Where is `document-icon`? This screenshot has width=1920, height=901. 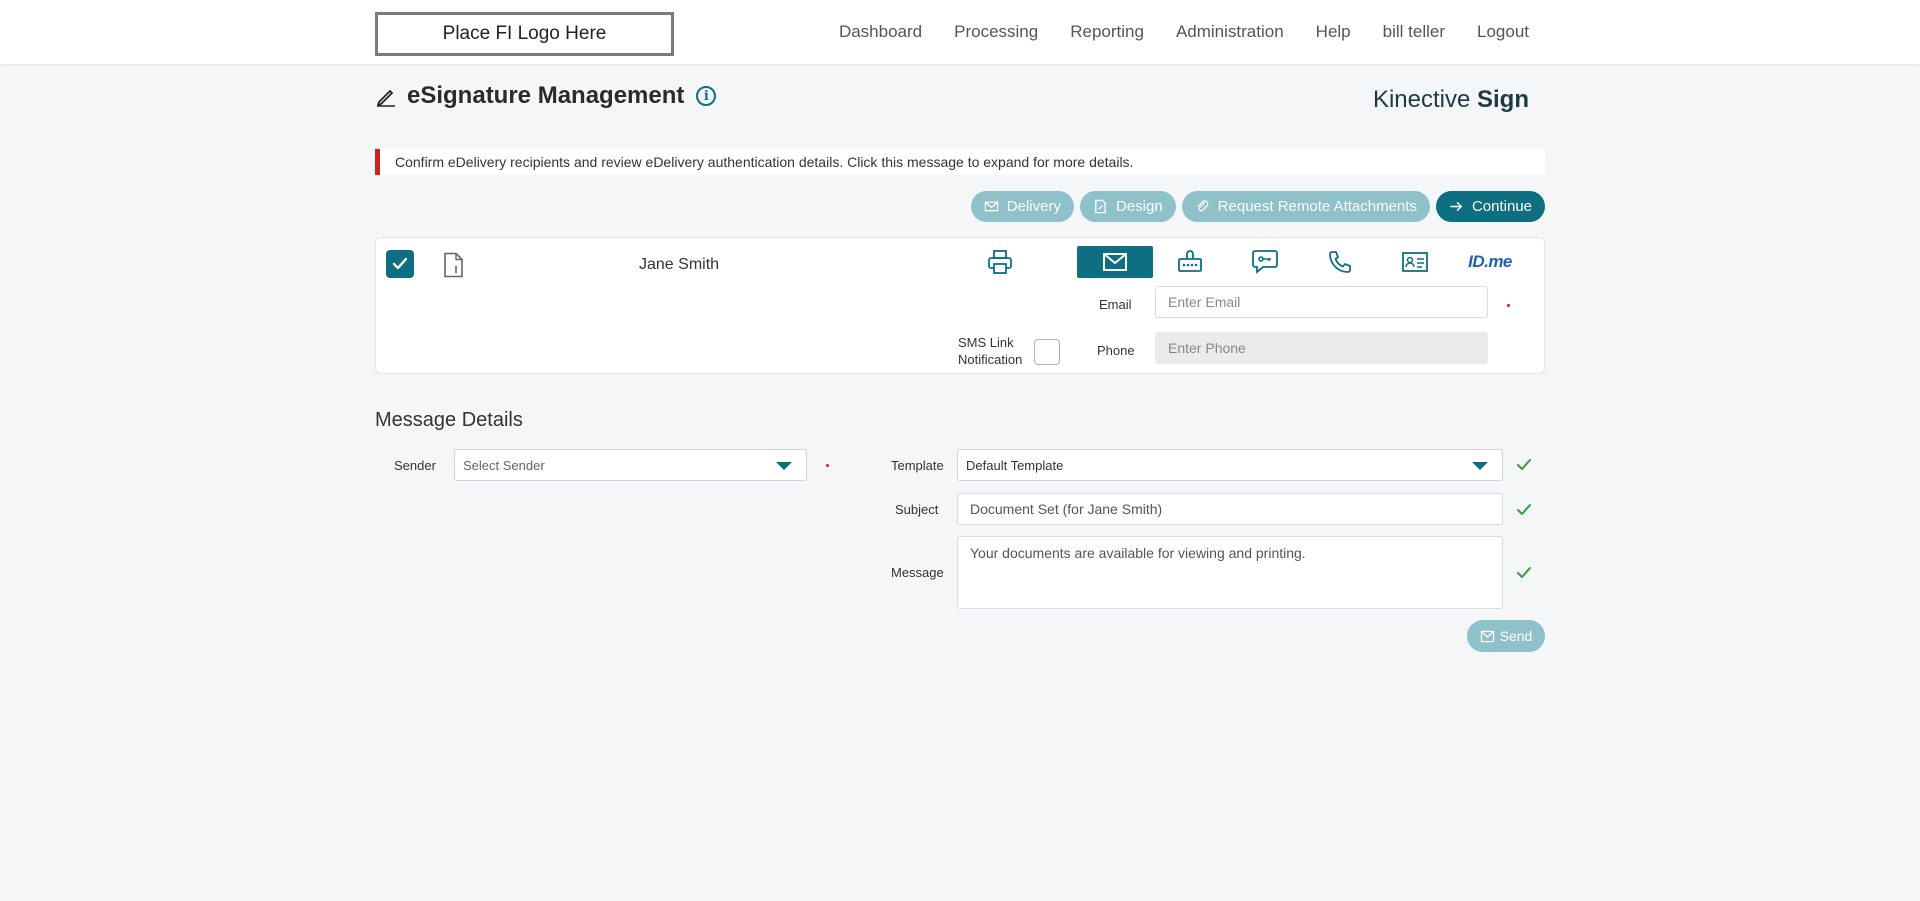 document-icon is located at coordinates (454, 265).